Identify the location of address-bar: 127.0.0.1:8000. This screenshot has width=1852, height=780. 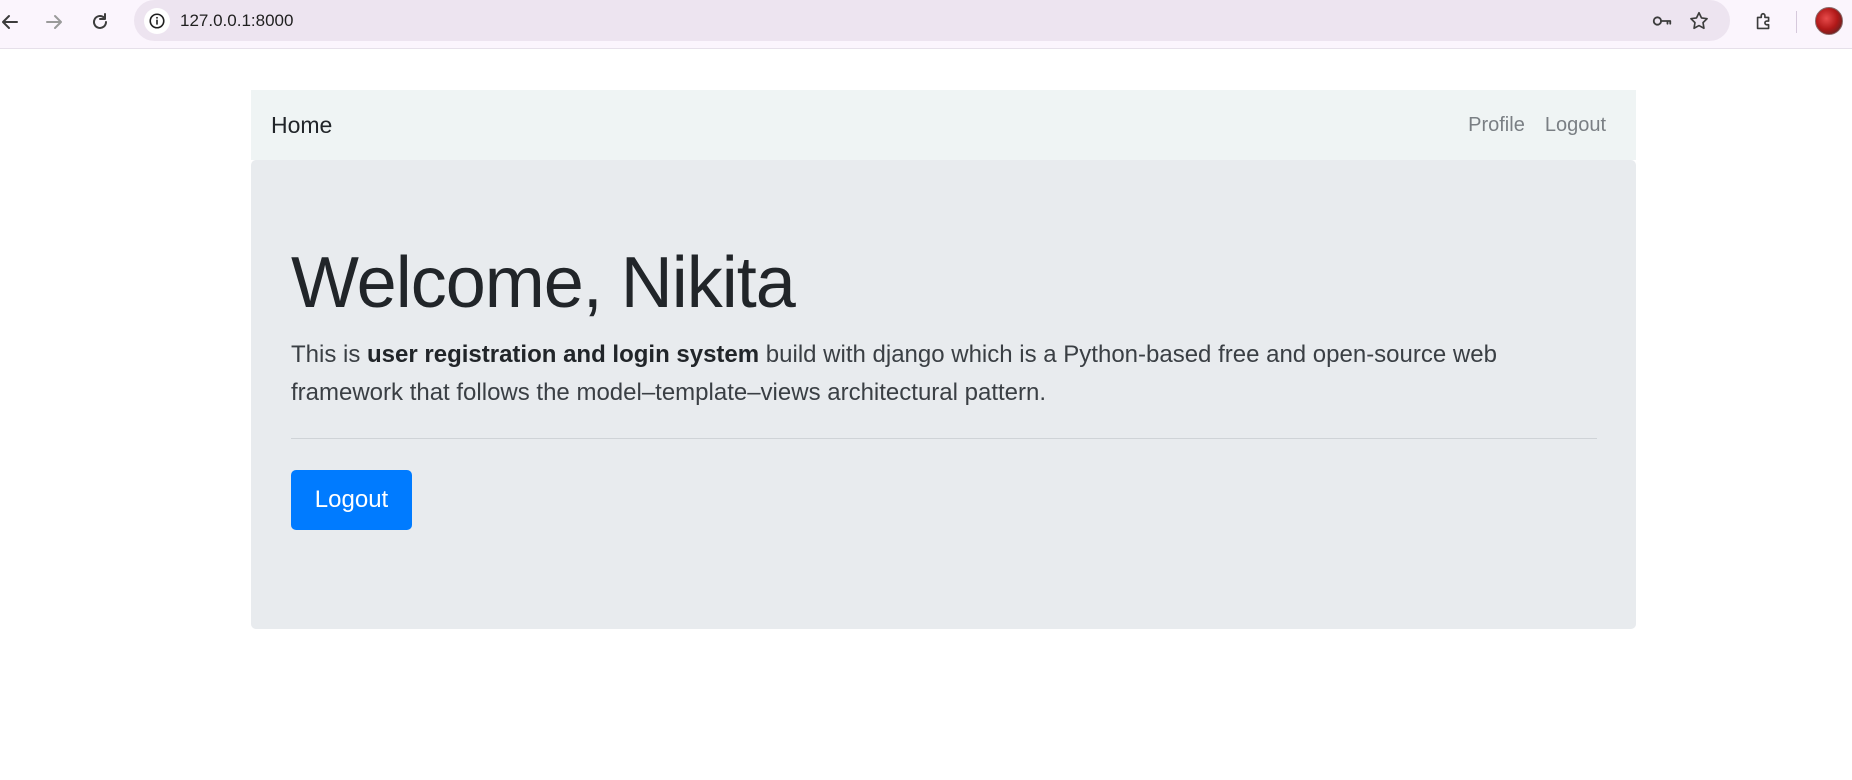
(932, 20).